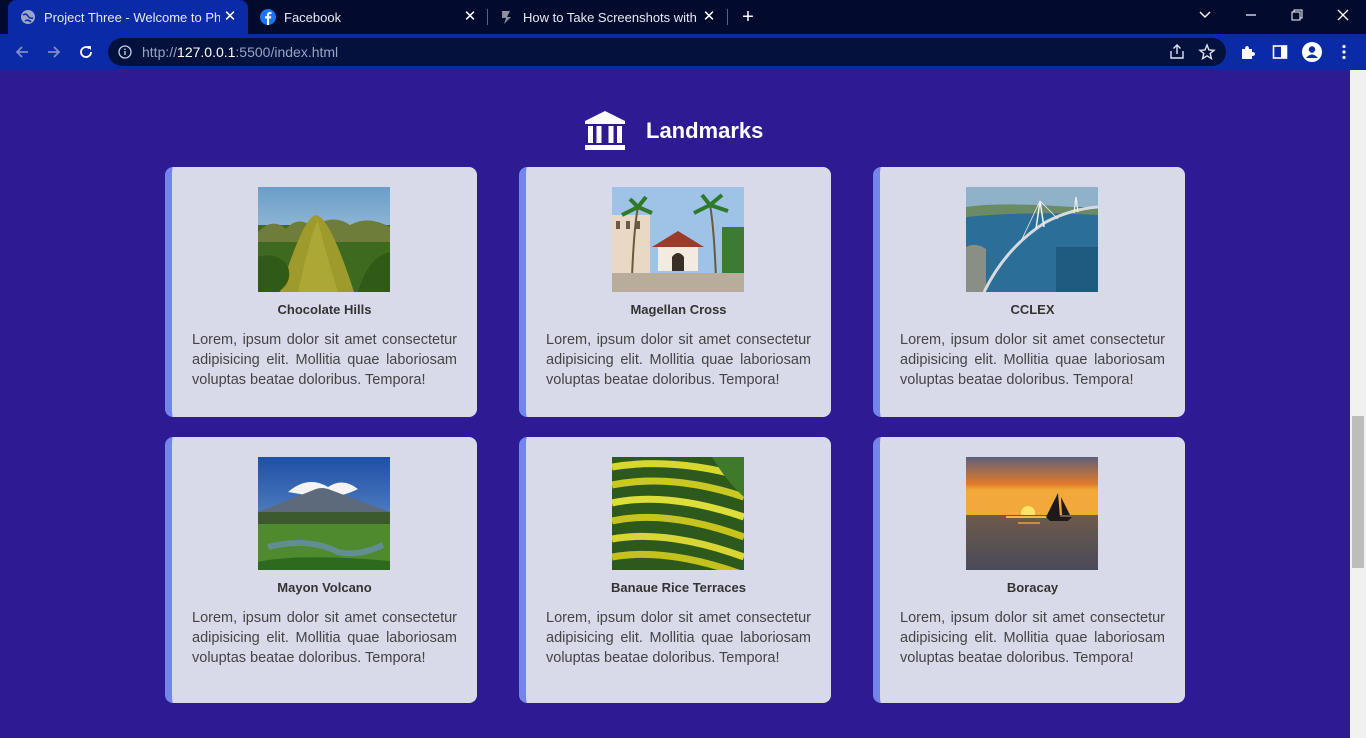  What do you see at coordinates (160, 52) in the screenshot?
I see `url-protocol: http://` at bounding box center [160, 52].